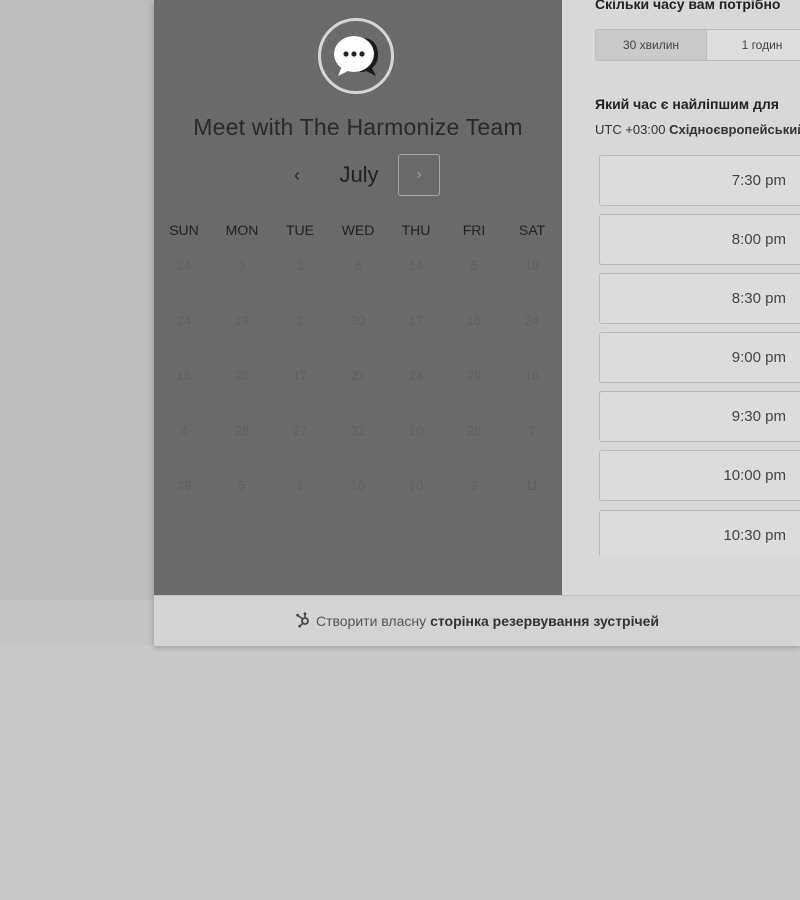 The height and width of the screenshot is (900, 800). I want to click on duration-toggle: 30 хвилин 1 годин, so click(697, 45).